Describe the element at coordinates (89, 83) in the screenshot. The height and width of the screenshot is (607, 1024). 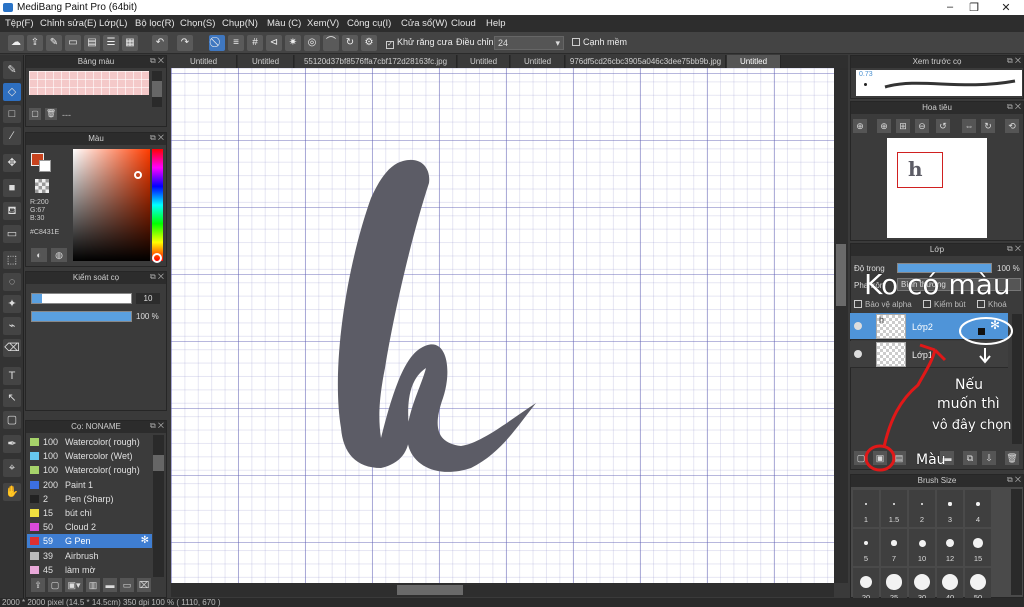
I see `palette-swatches` at that location.